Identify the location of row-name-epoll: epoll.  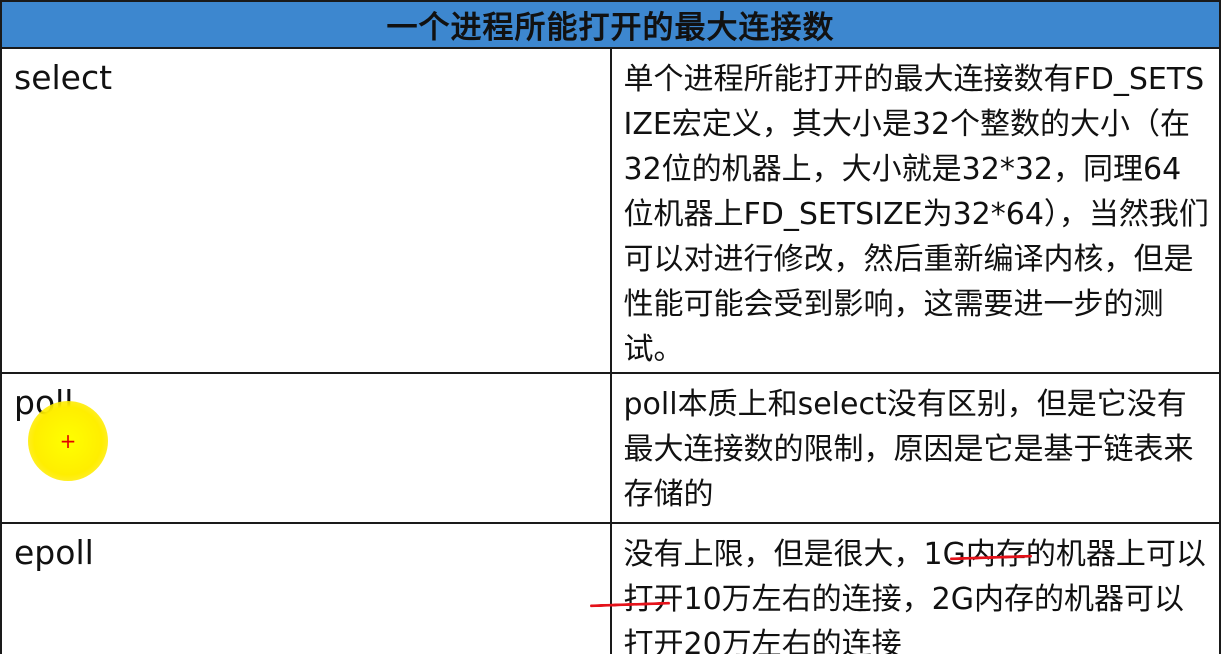
(306, 588).